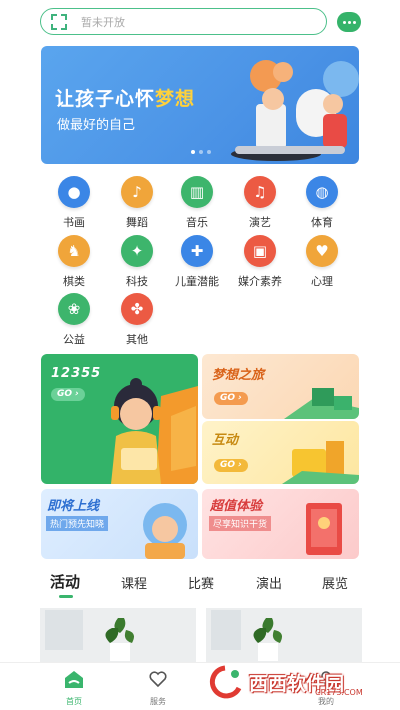 Image resolution: width=400 pixels, height=710 pixels. Describe the element at coordinates (280, 452) in the screenshot. I see `interaction-card: 互动 GO ›` at that location.